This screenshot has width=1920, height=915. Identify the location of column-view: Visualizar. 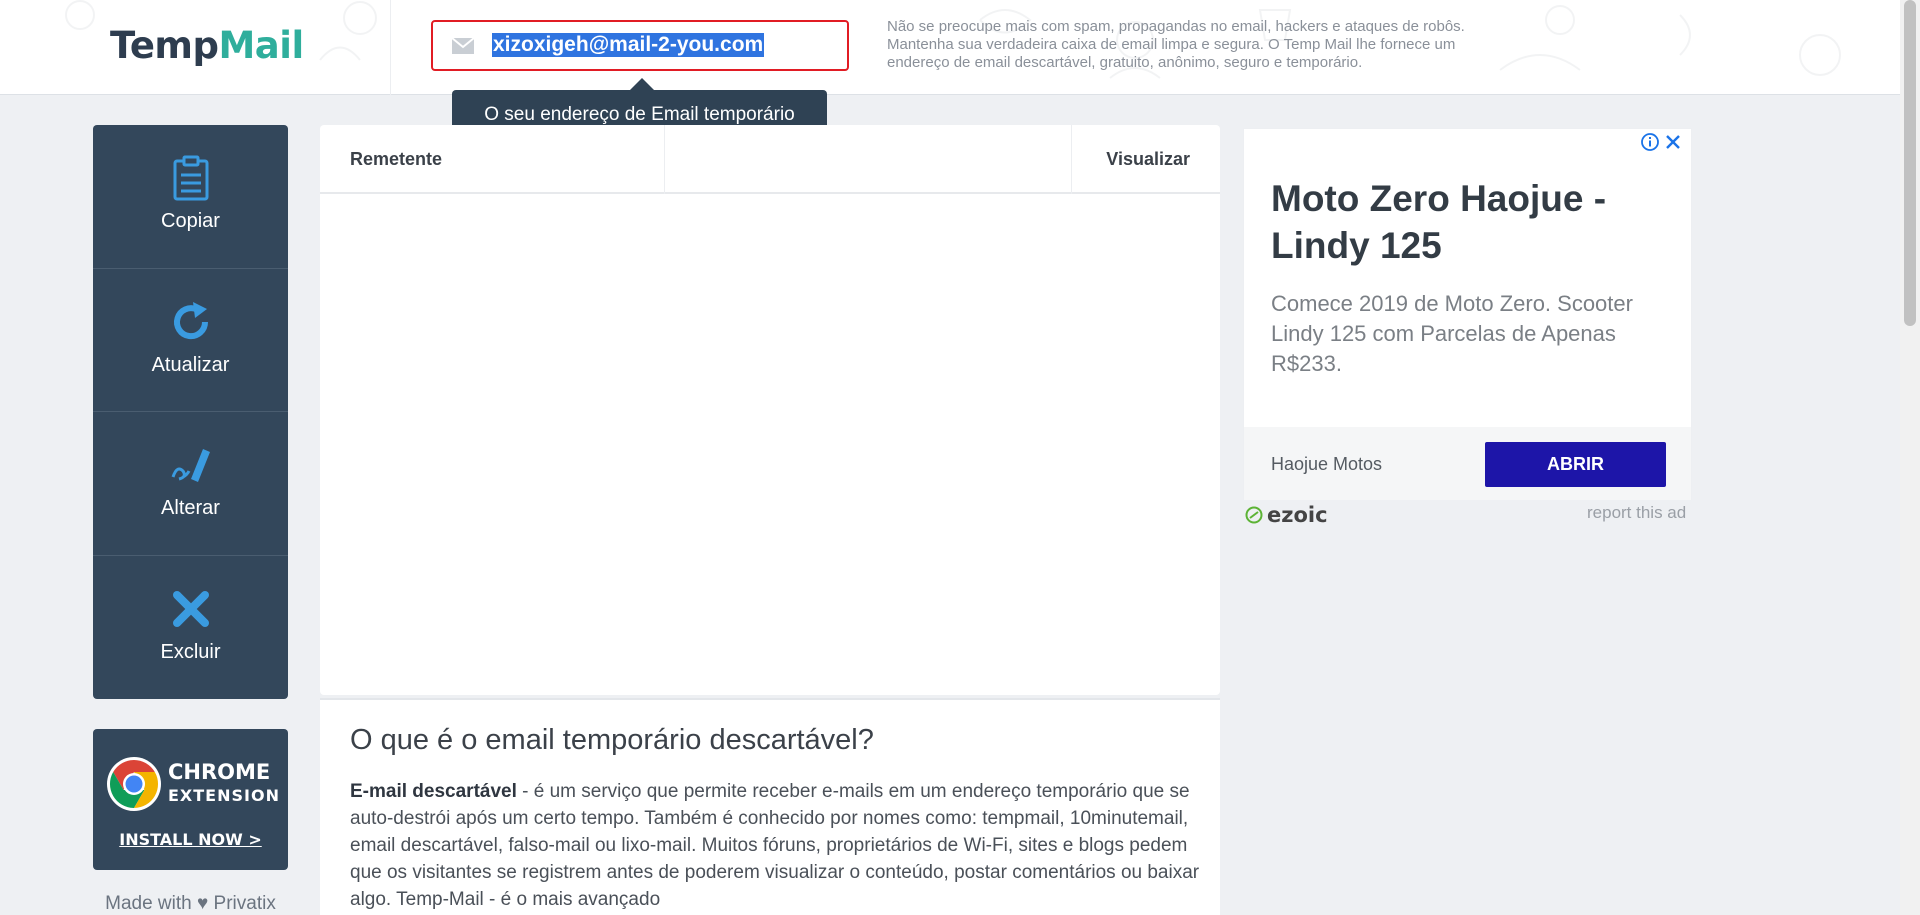
(1148, 159).